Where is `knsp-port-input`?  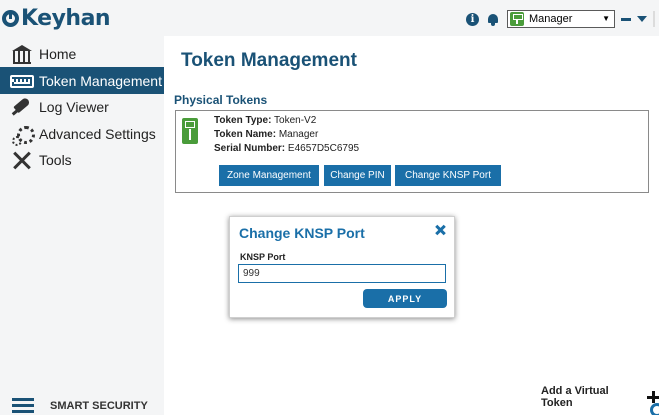
knsp-port-input is located at coordinates (342, 273).